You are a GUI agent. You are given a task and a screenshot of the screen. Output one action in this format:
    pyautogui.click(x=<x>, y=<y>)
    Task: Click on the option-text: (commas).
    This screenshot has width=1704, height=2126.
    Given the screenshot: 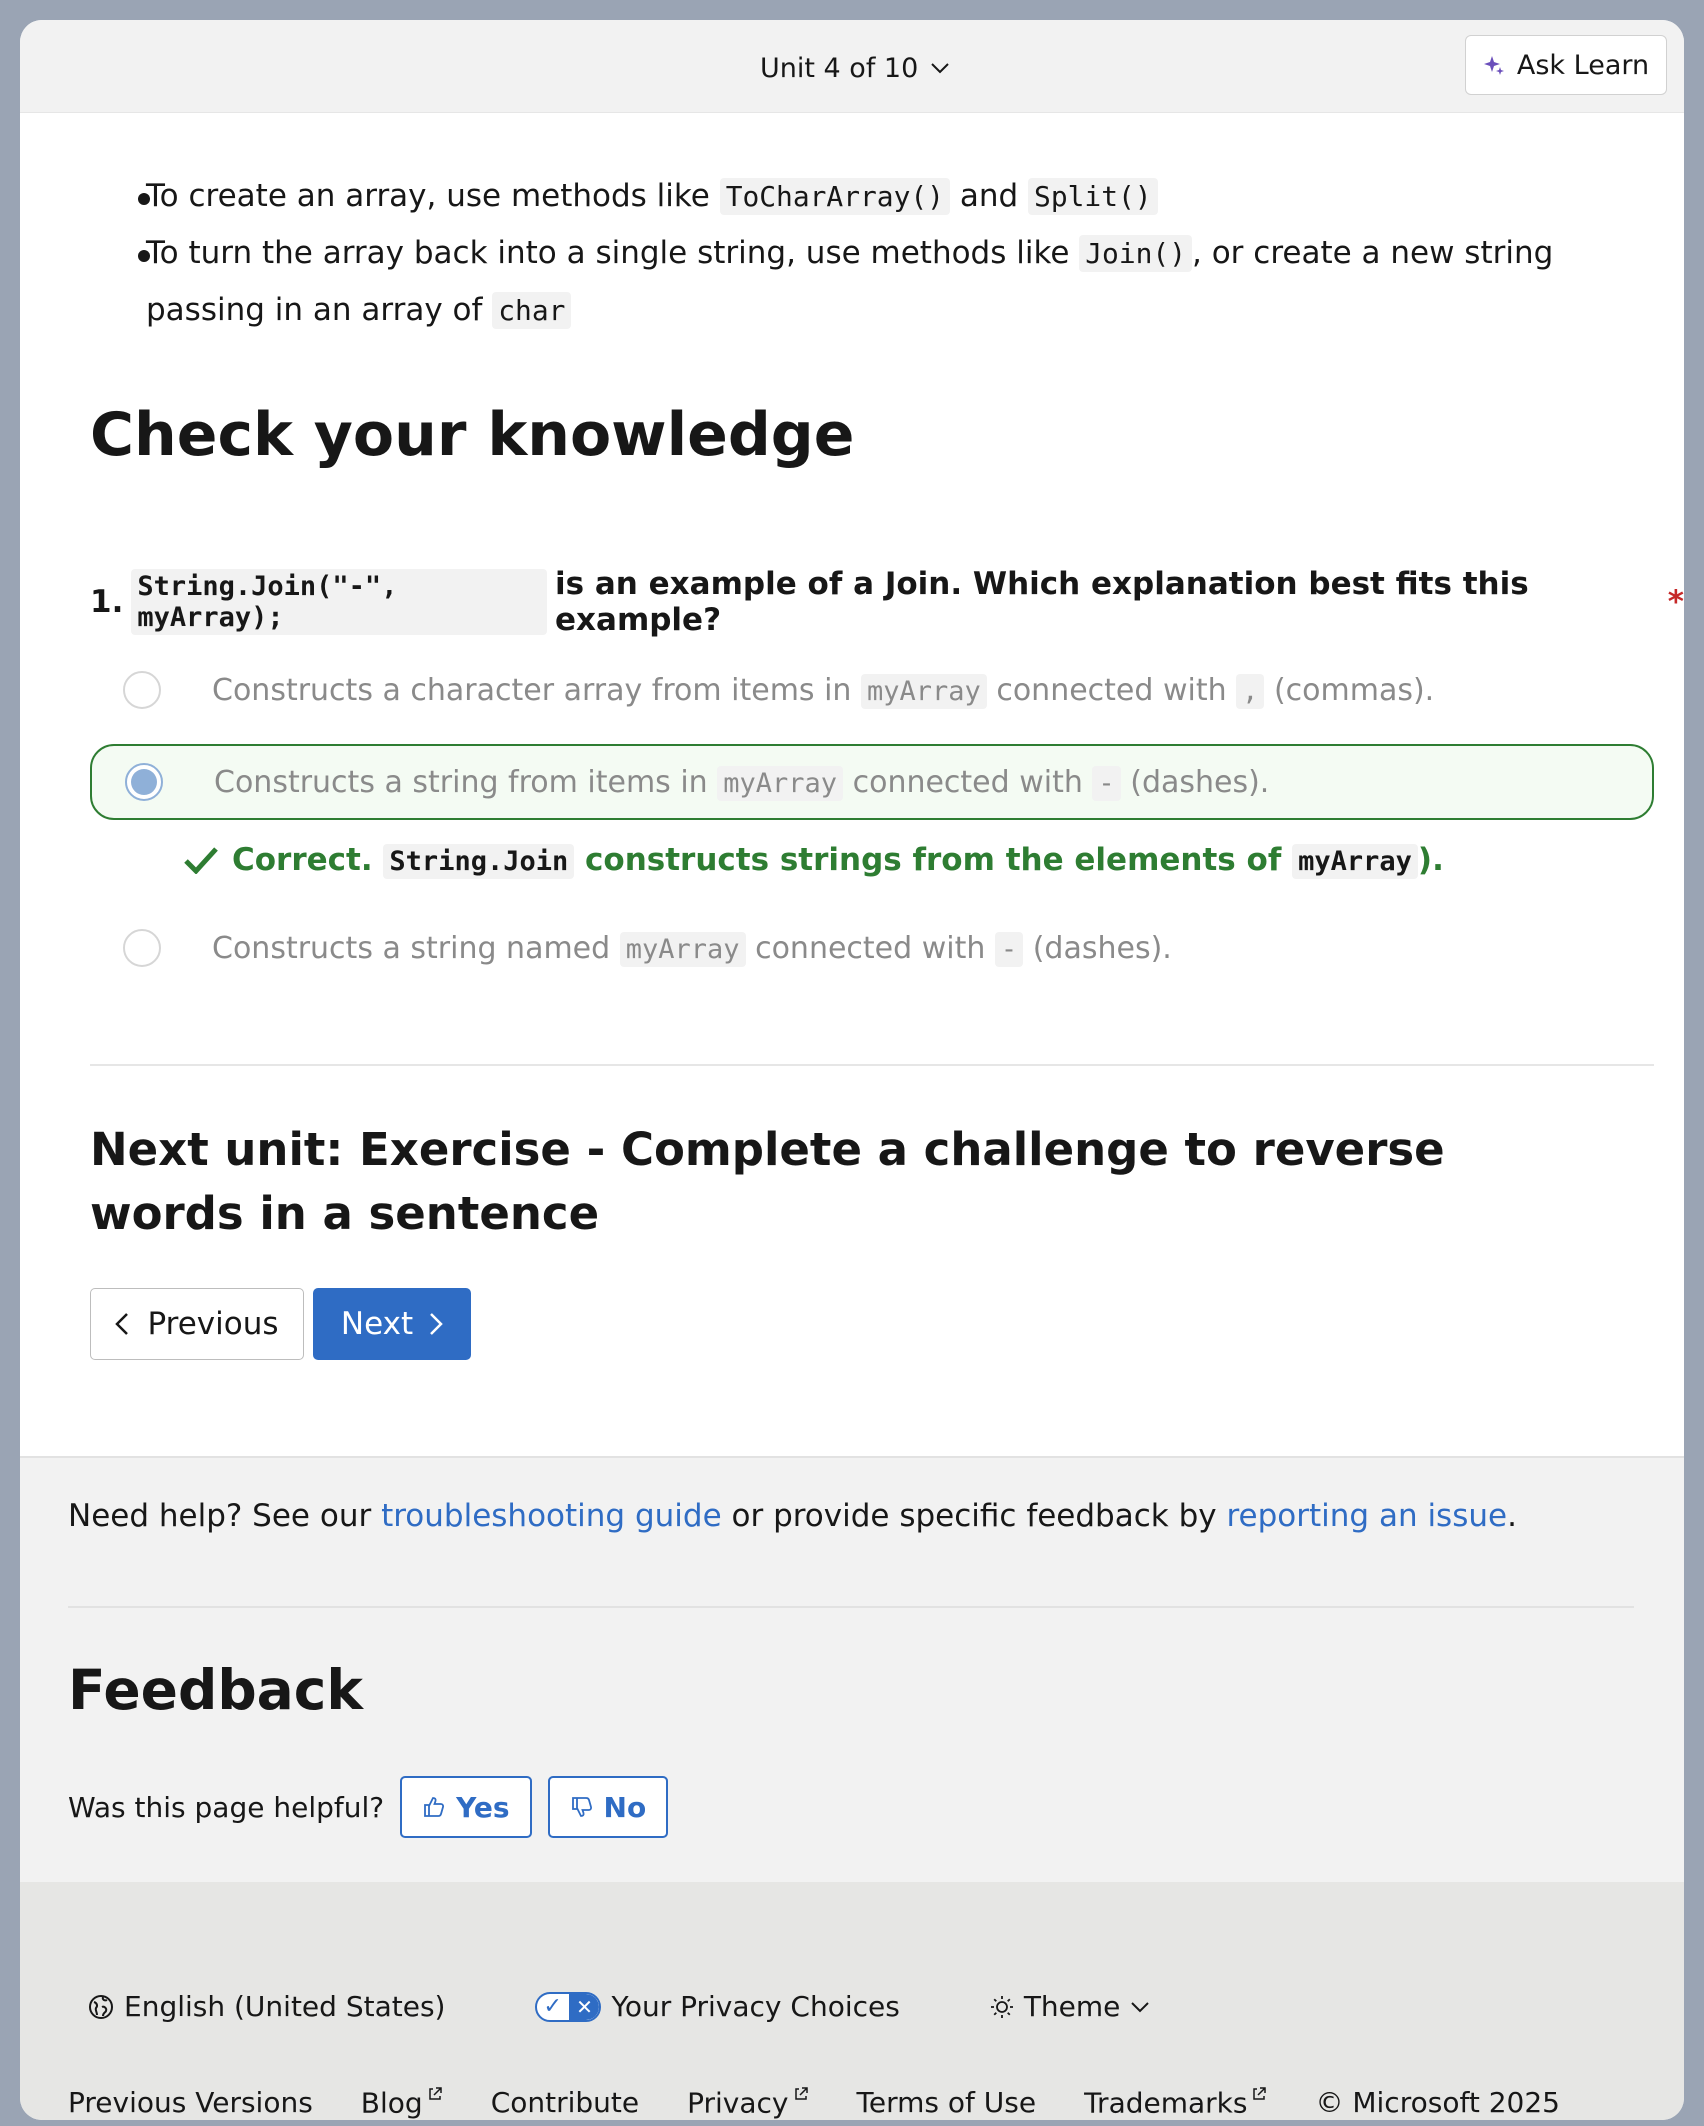 What is the action you would take?
    pyautogui.click(x=1354, y=690)
    